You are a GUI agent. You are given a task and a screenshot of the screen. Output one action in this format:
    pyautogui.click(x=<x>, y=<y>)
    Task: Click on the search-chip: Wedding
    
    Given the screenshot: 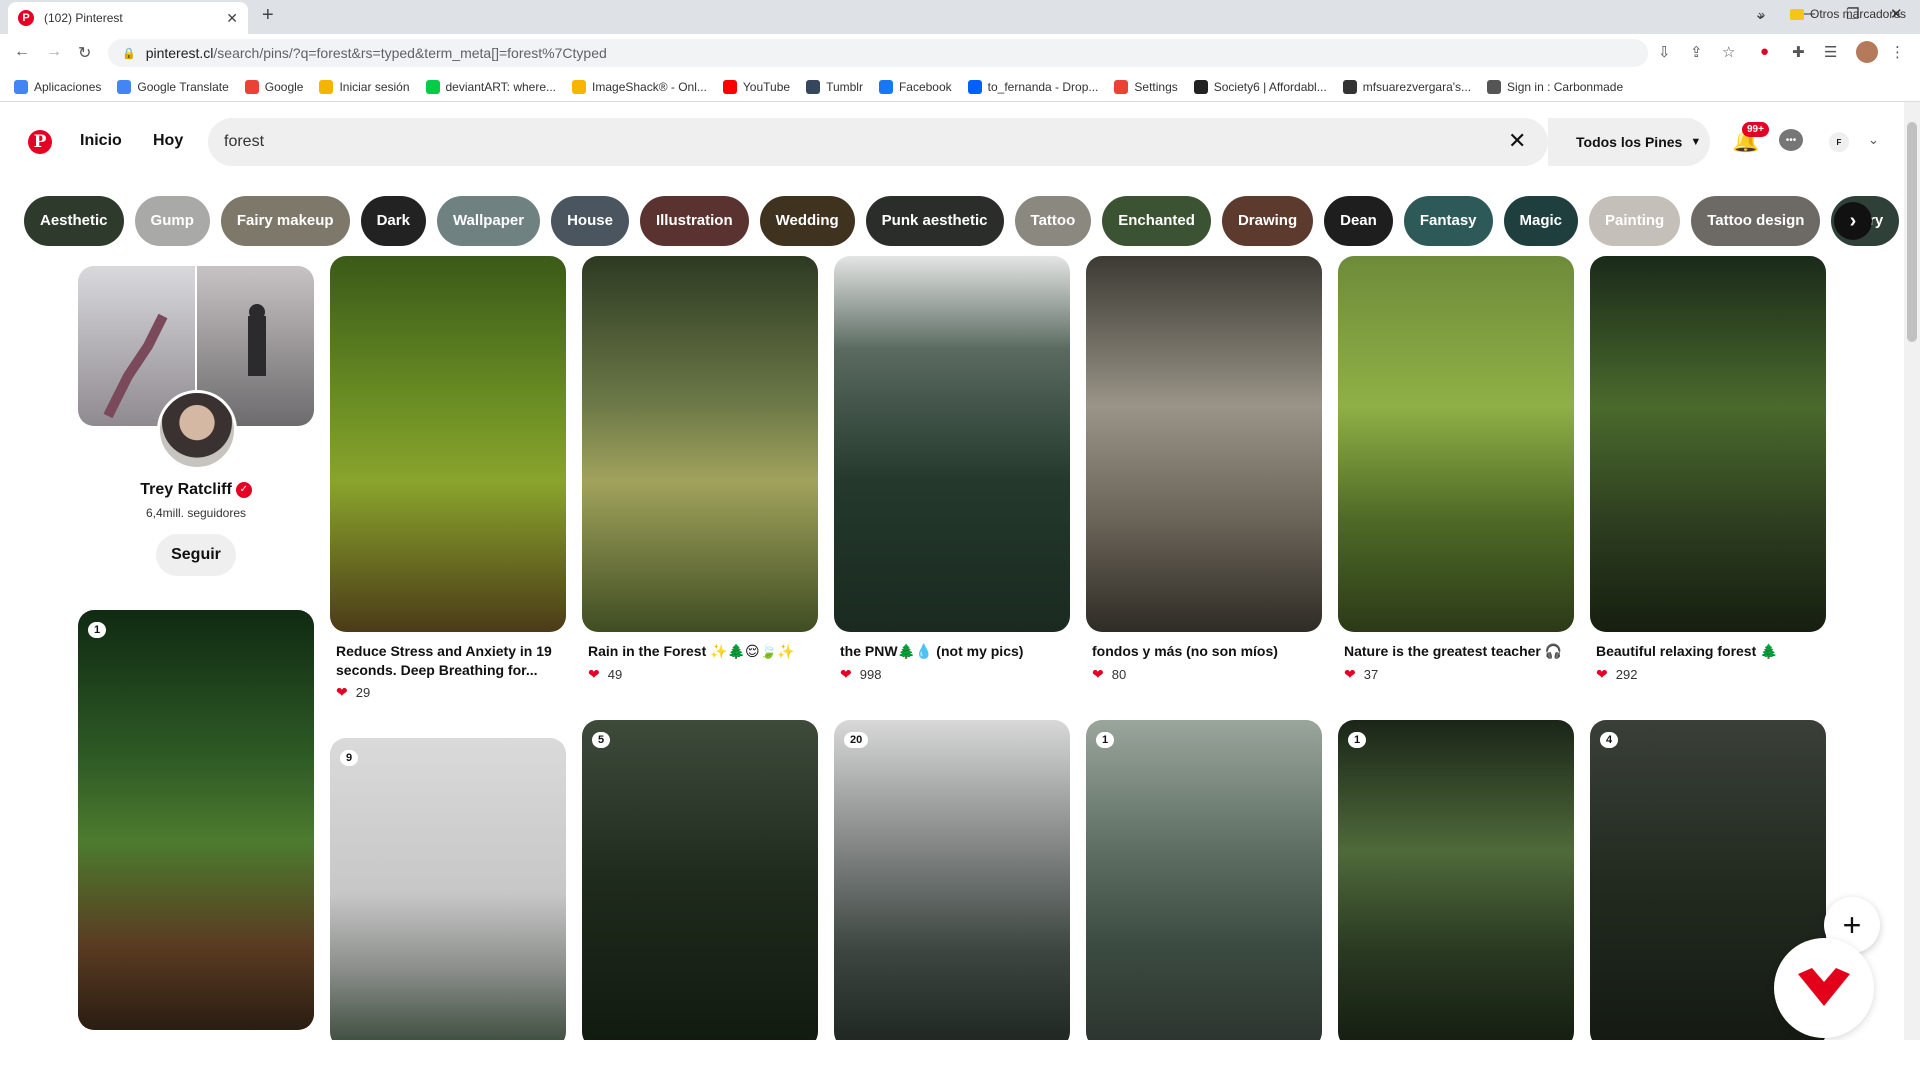 What is the action you would take?
    pyautogui.click(x=807, y=221)
    